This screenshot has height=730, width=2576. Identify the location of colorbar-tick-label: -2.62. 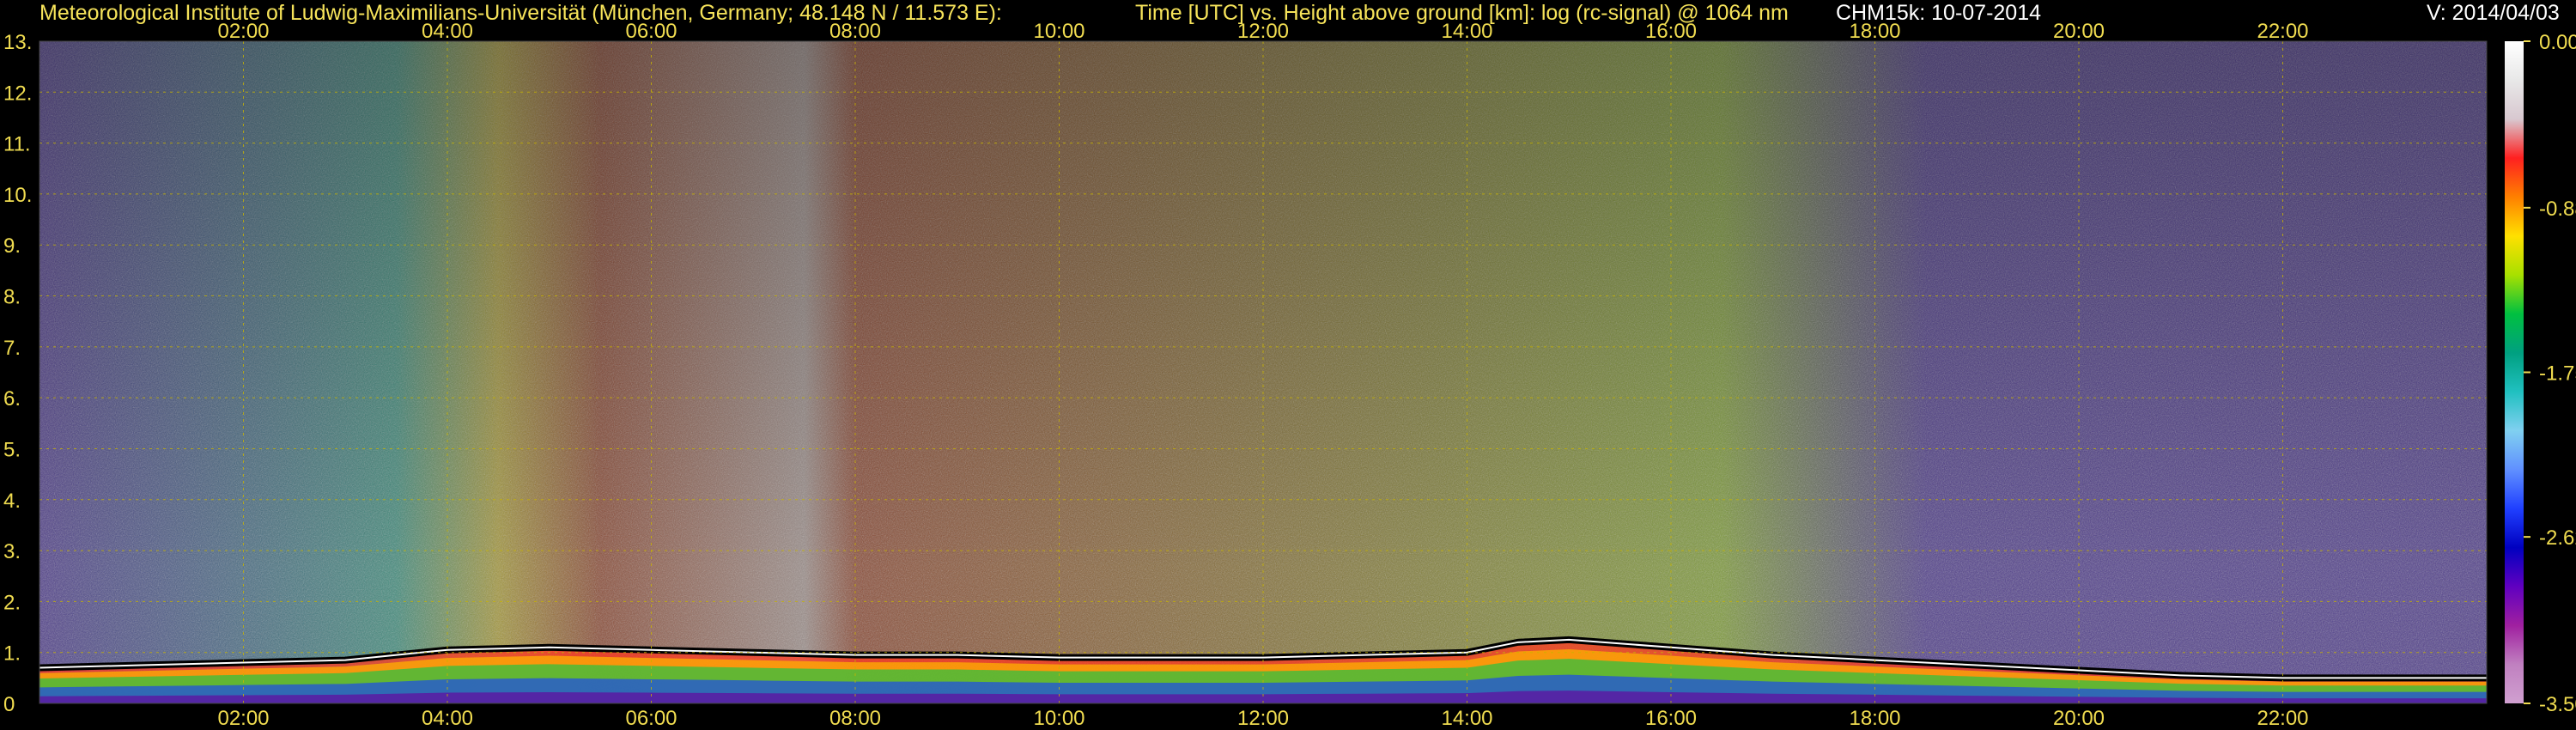
(2558, 538).